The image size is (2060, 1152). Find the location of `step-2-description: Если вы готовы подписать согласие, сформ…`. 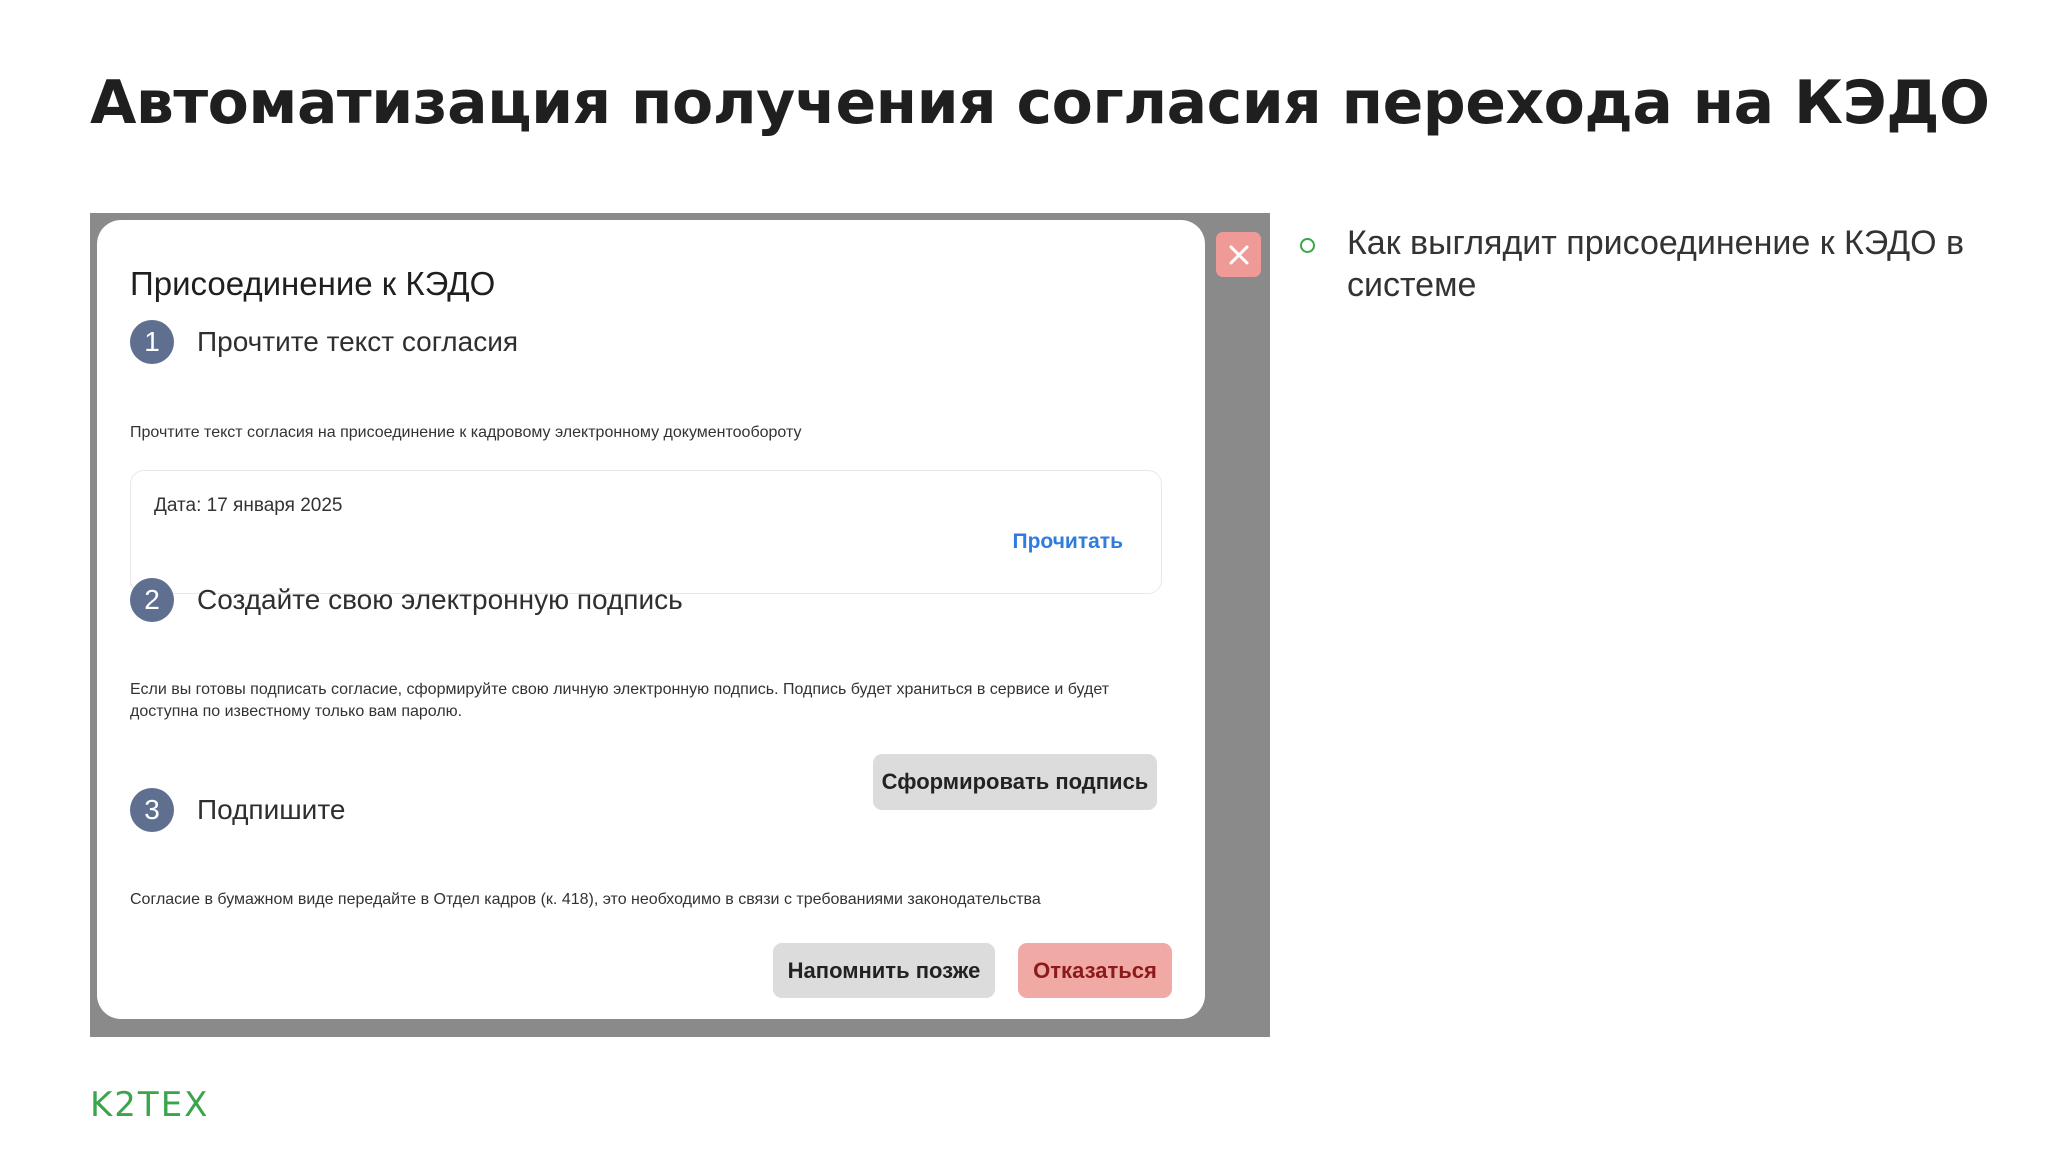

step-2-description: Если вы готовы подписать согласие, сформ… is located at coordinates (620, 700).